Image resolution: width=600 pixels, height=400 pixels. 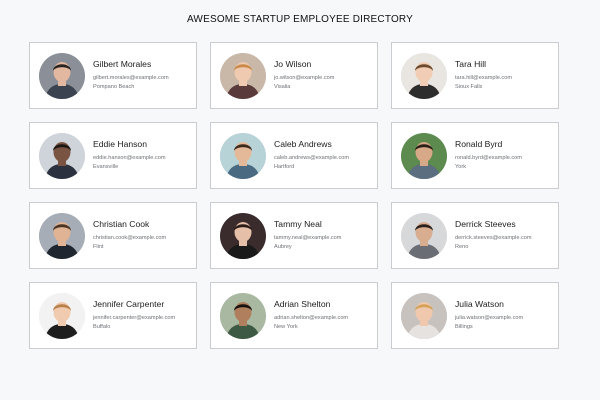 I want to click on employee-email: christian.cook@example.com, so click(x=130, y=238).